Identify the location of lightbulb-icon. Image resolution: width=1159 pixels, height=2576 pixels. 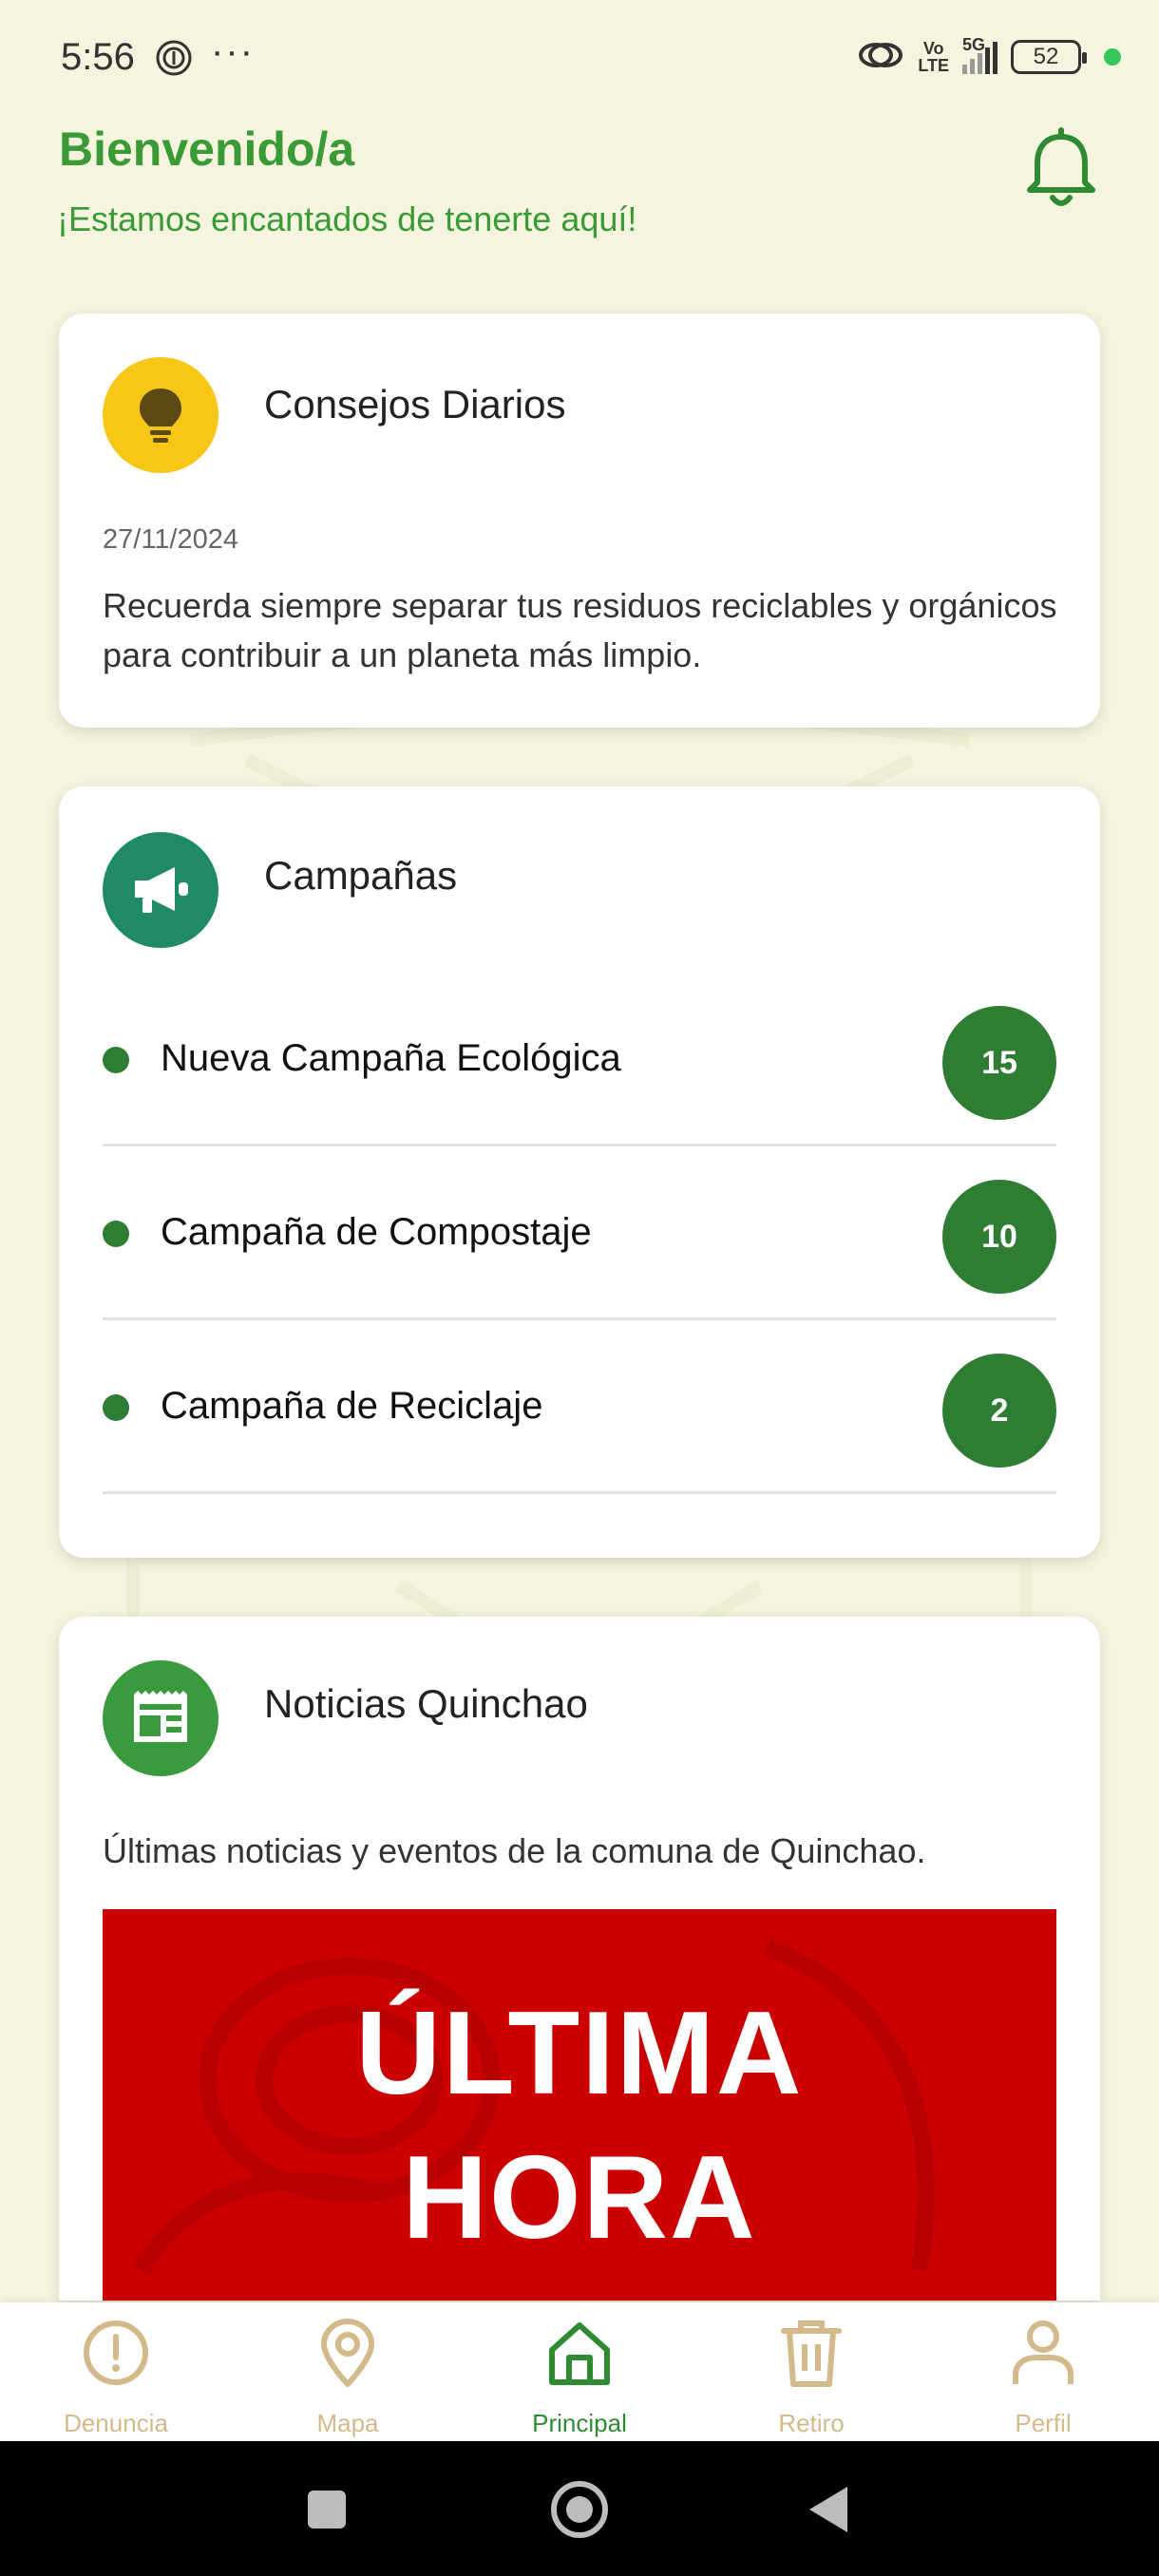
(160, 415).